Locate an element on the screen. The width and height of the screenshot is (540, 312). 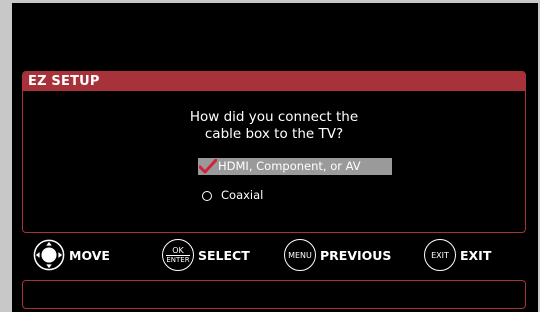
nav-previous: MENU PREVIOUS is located at coordinates (337, 255).